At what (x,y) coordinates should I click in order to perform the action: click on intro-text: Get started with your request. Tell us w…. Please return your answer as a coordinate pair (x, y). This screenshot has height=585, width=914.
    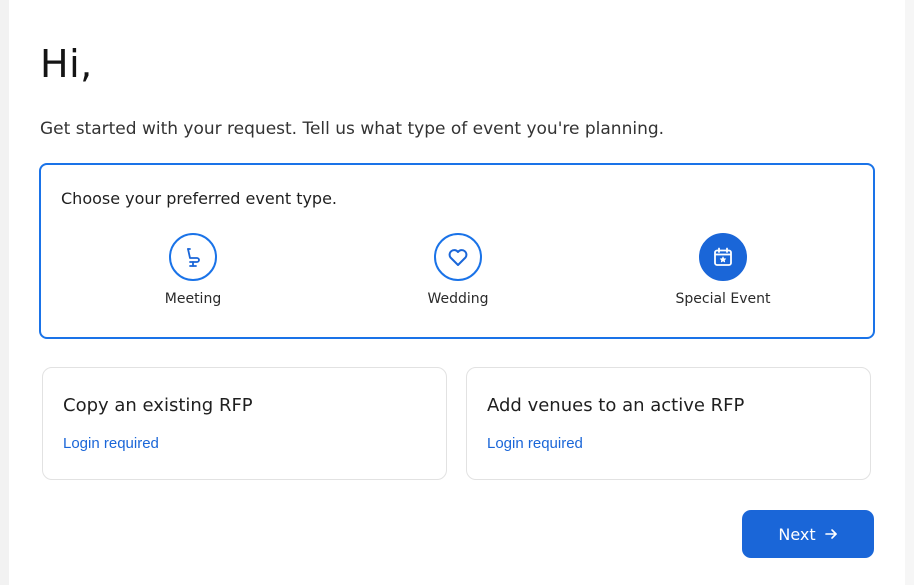
    Looking at the image, I should click on (352, 129).